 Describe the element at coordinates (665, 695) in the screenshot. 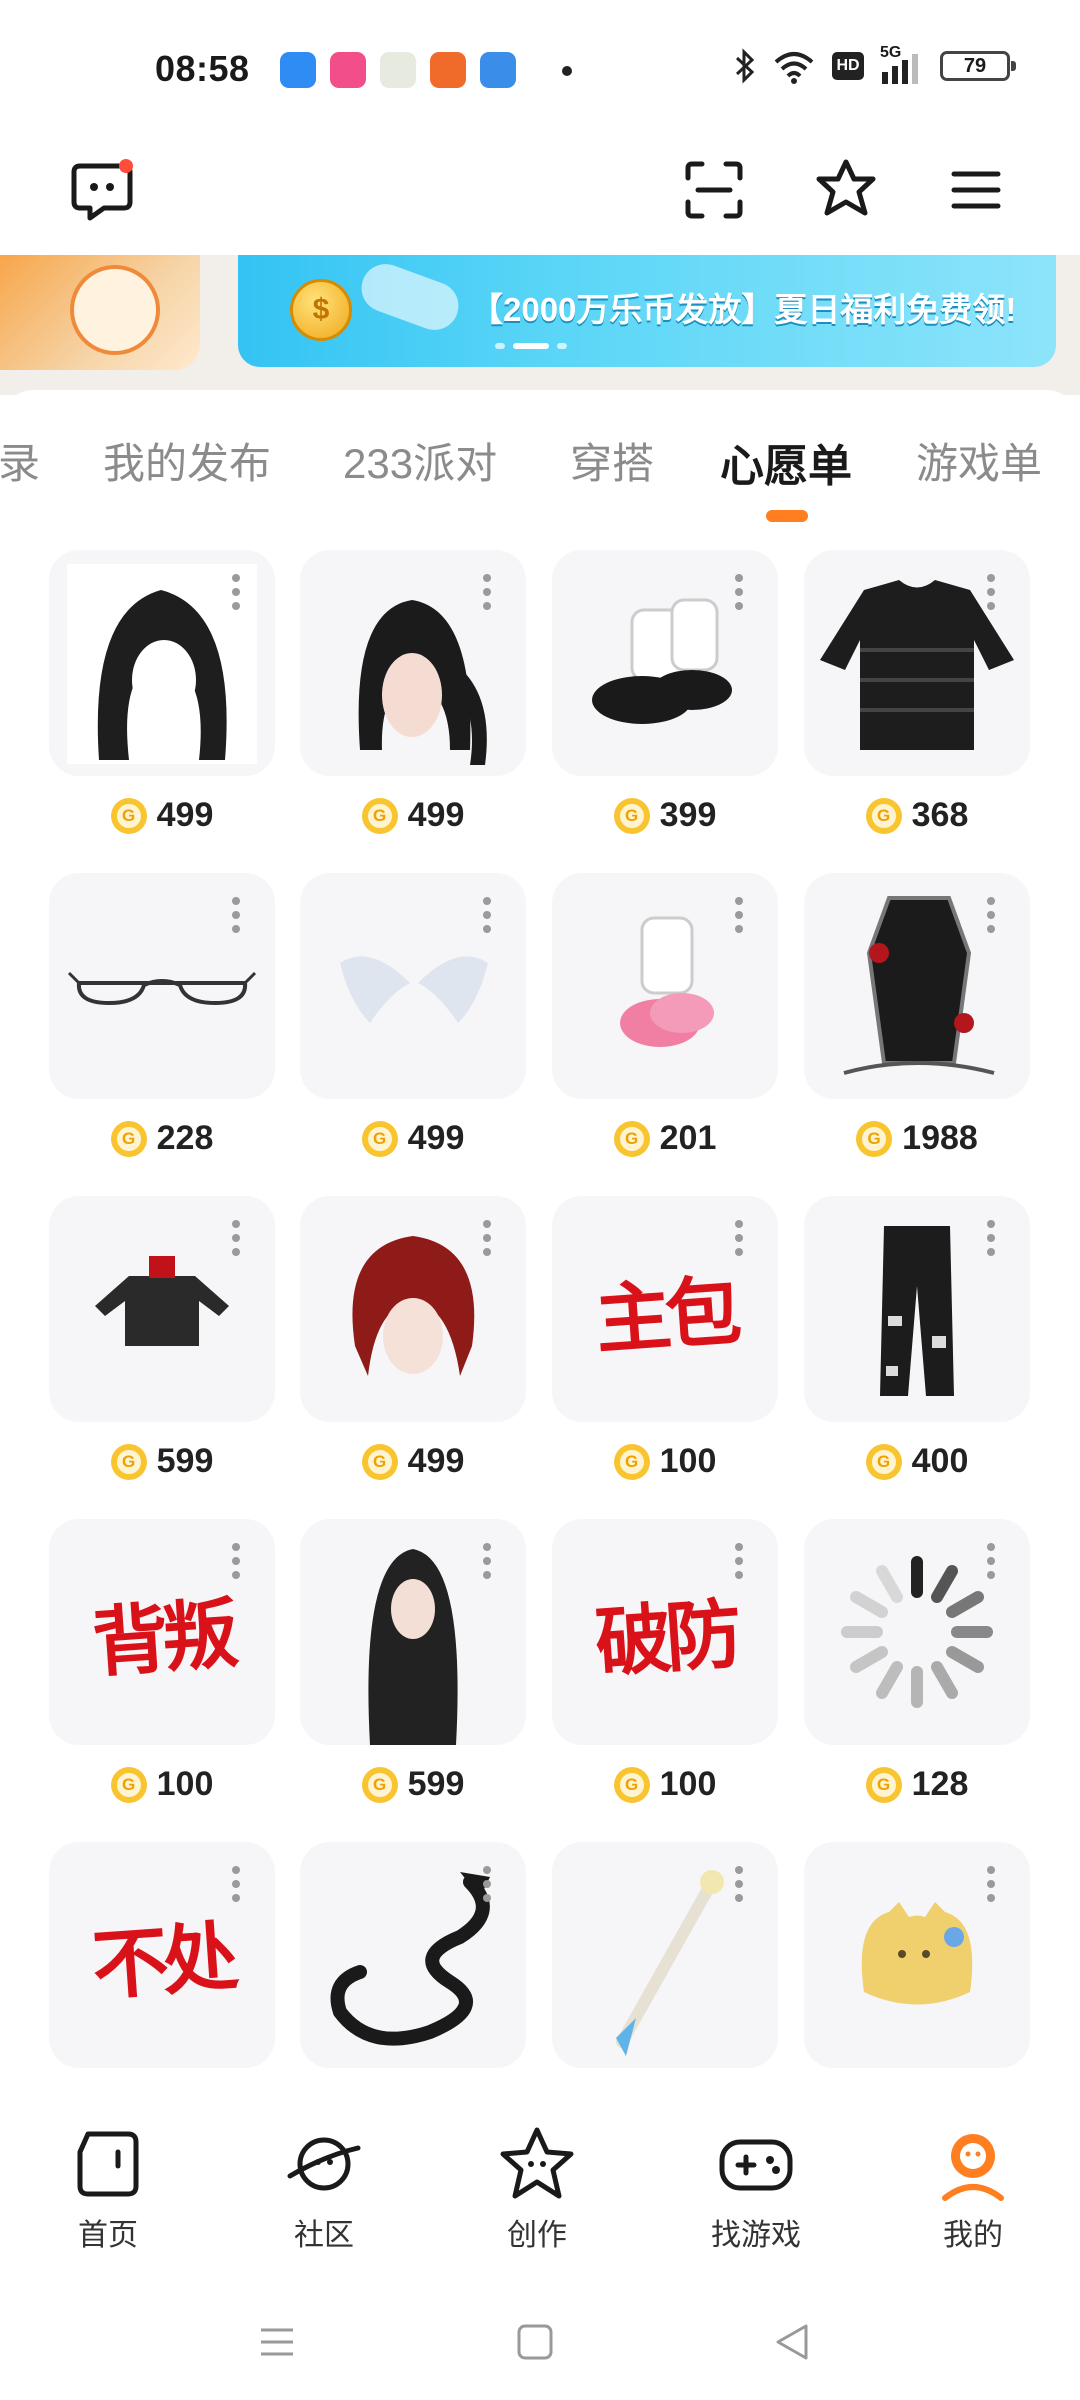

I see `wishlist-item: 399` at that location.